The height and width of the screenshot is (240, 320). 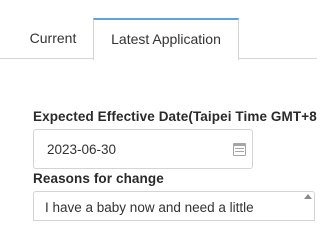 I want to click on calendar-icon, so click(x=239, y=149).